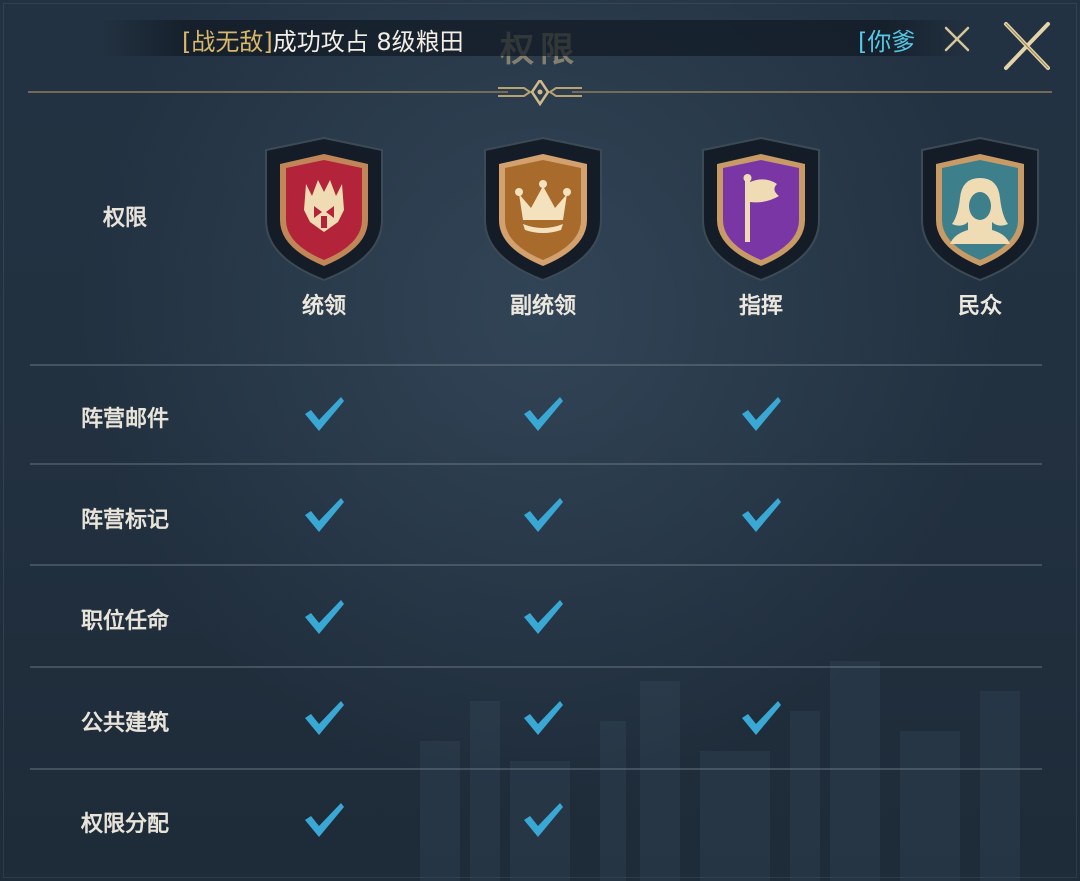 The height and width of the screenshot is (881, 1080). Describe the element at coordinates (980, 209) in the screenshot. I see `citizen-icon` at that location.